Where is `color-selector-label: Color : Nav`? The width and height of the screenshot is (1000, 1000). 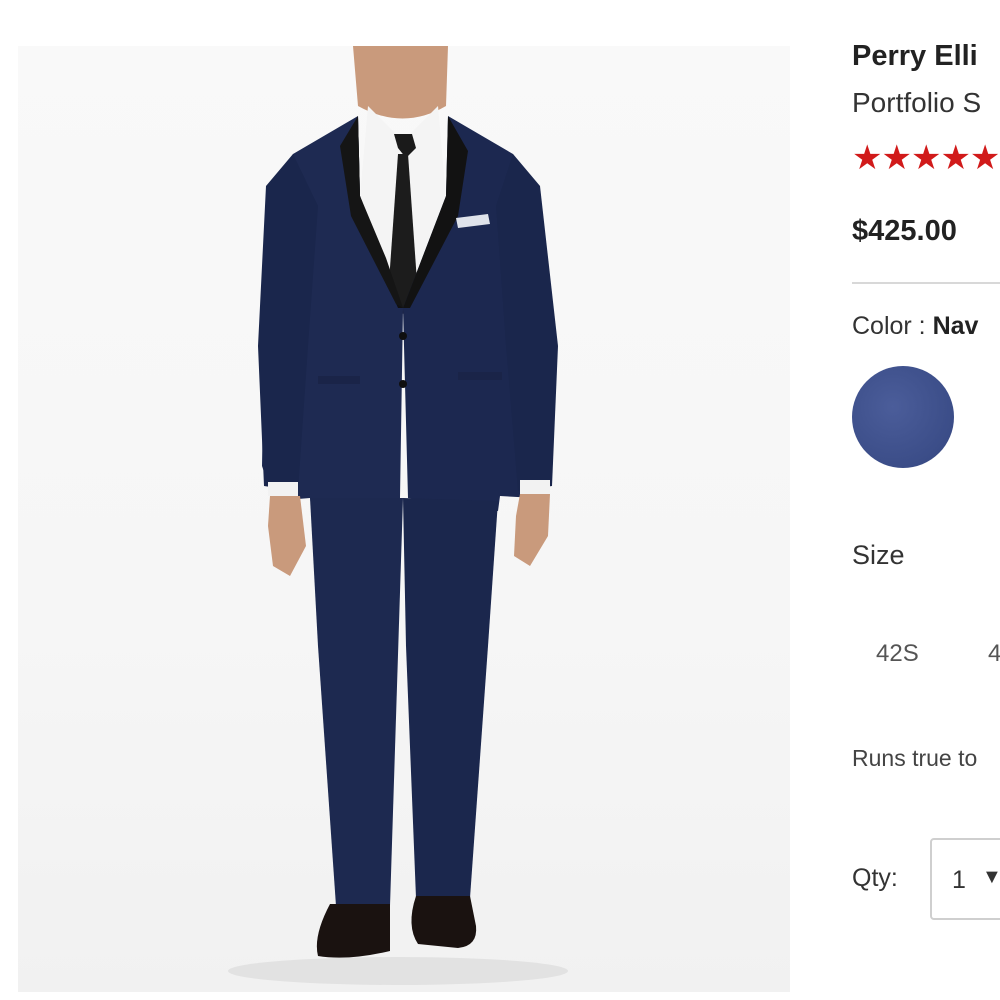
color-selector-label: Color : Nav is located at coordinates (915, 326).